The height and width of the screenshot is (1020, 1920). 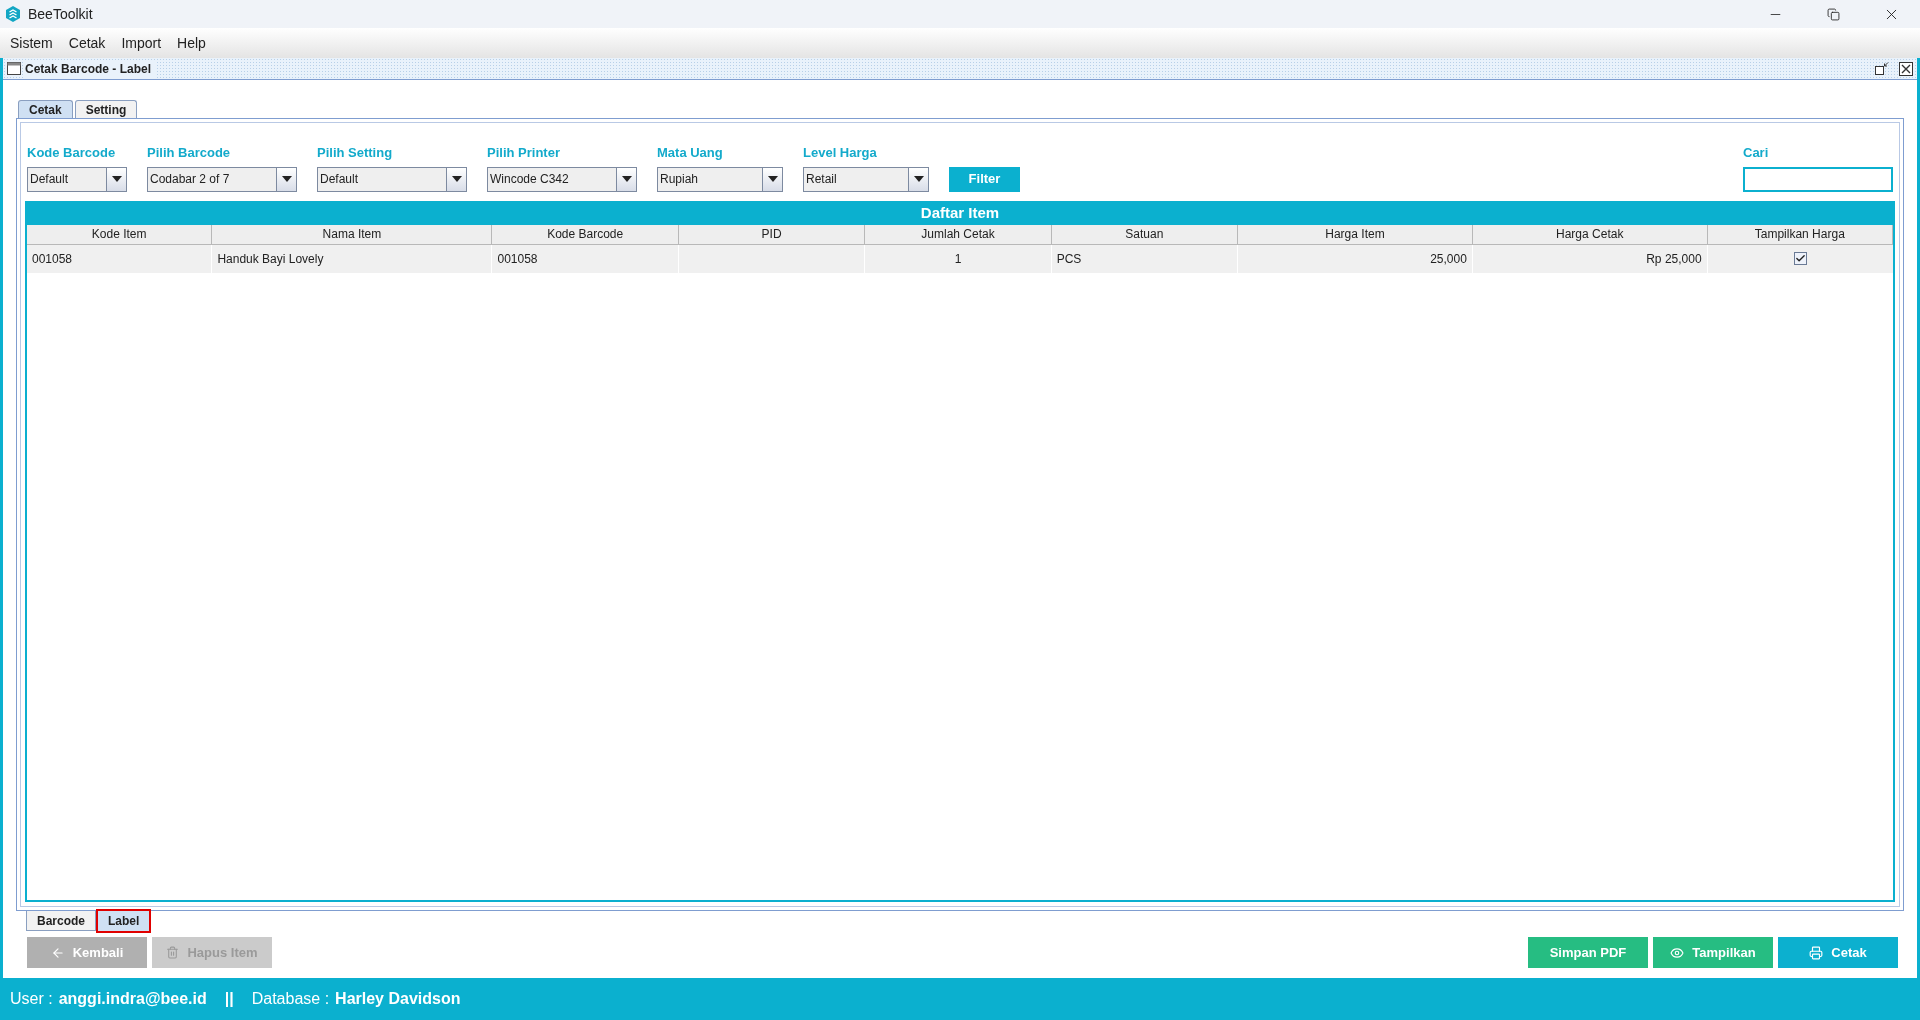 I want to click on window-title: BeeToolkit, so click(x=60, y=14).